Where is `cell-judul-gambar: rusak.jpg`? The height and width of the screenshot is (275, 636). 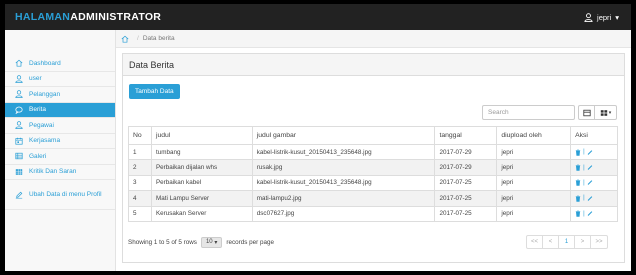
cell-judul-gambar: rusak.jpg is located at coordinates (343, 167).